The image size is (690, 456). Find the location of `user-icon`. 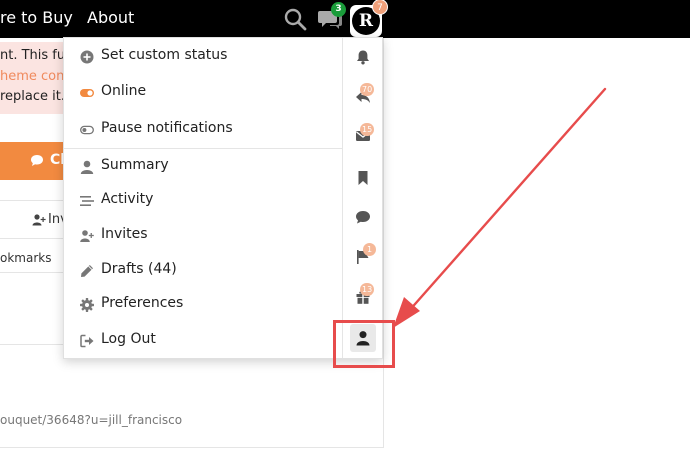

user-icon is located at coordinates (87, 167).